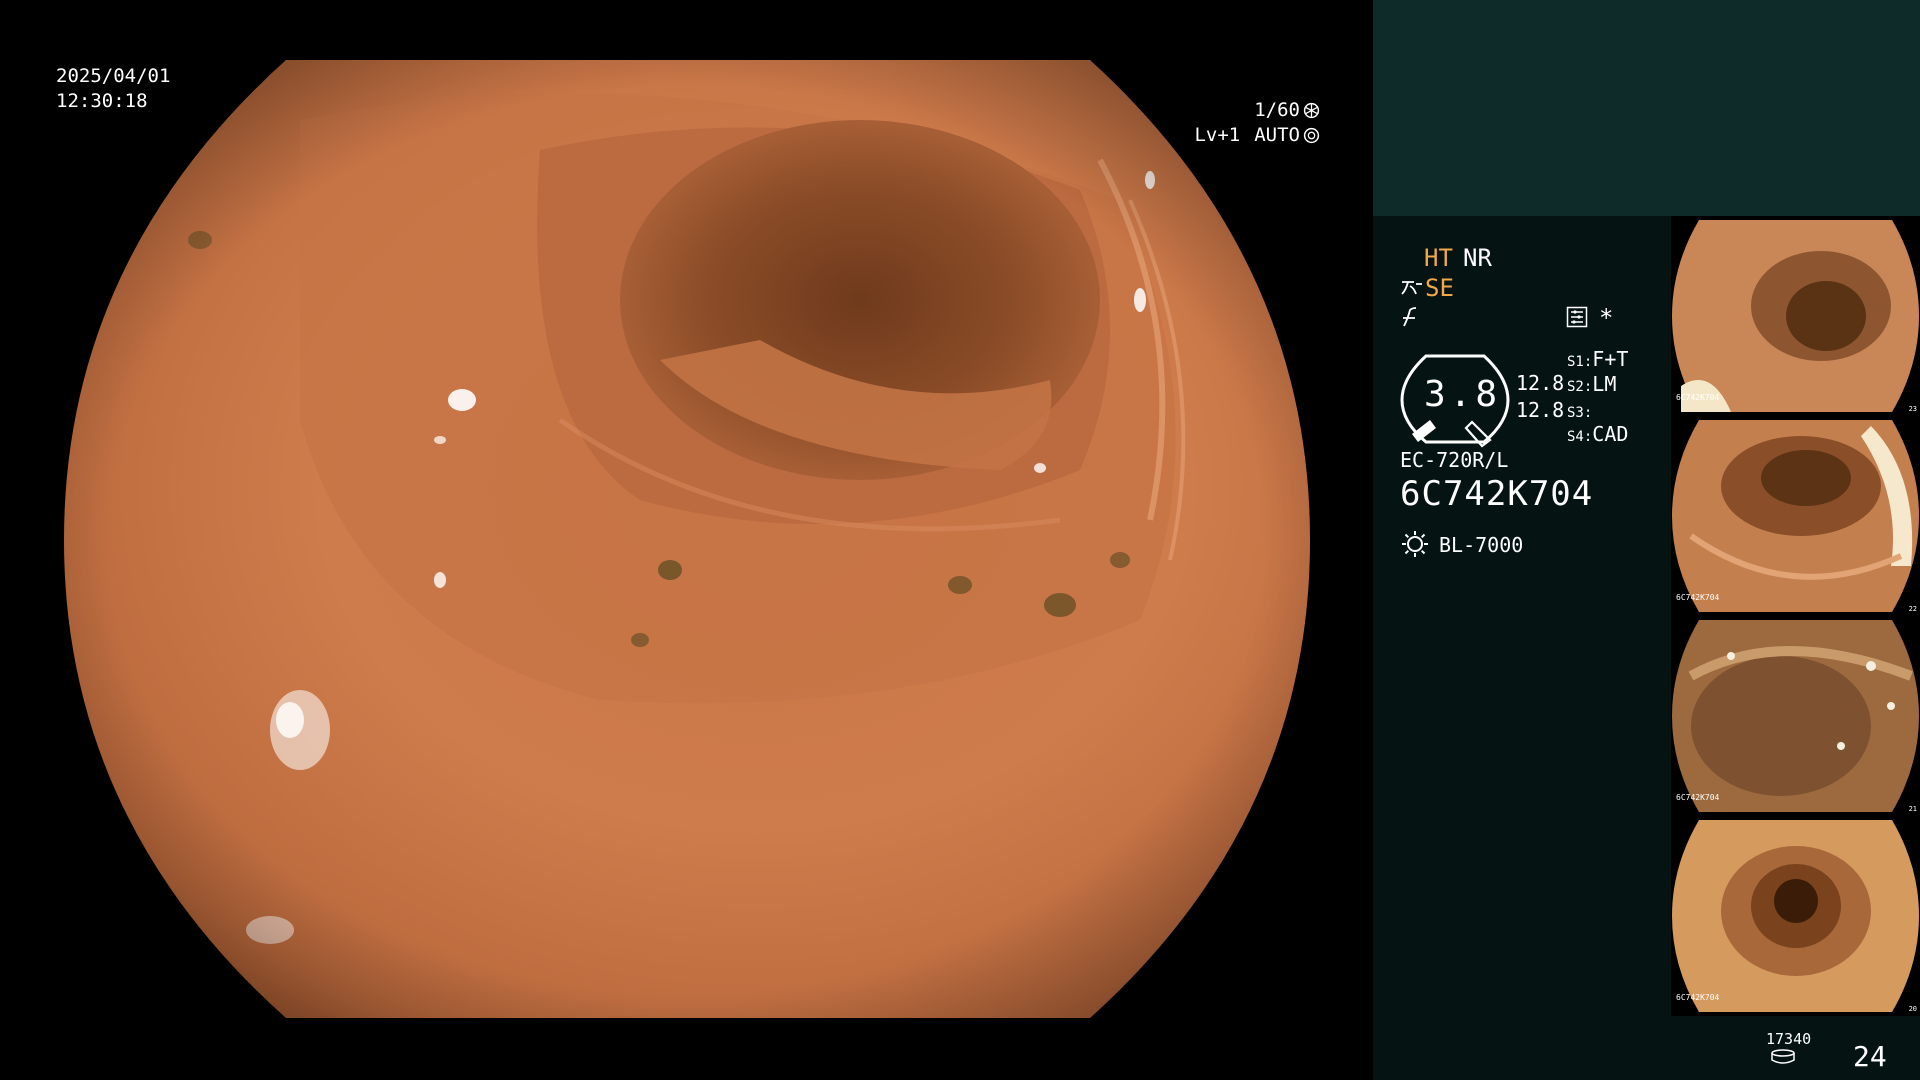 This screenshot has height=1080, width=1920. I want to click on capture-thumbnail: 6C742K704 22, so click(1795, 516).